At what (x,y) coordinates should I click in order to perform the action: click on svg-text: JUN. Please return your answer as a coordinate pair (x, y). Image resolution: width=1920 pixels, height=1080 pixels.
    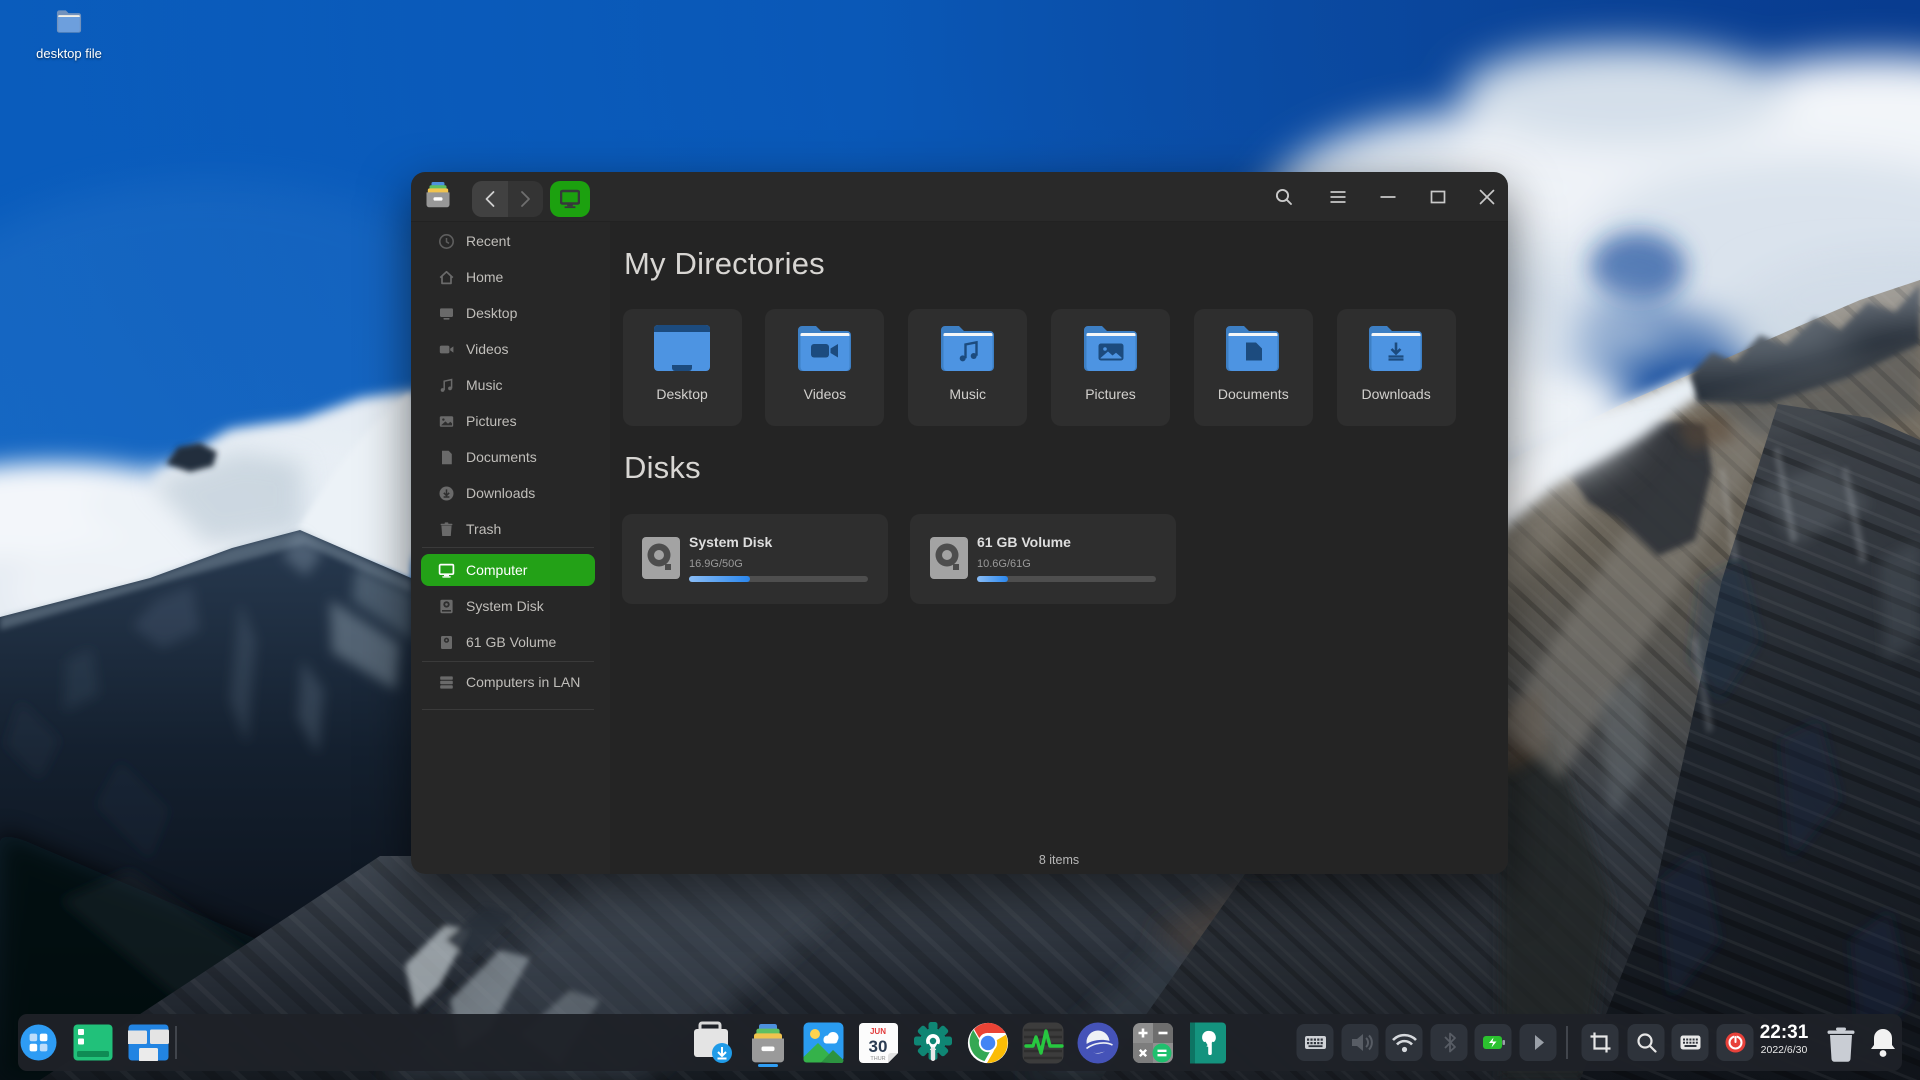
    Looking at the image, I should click on (878, 1031).